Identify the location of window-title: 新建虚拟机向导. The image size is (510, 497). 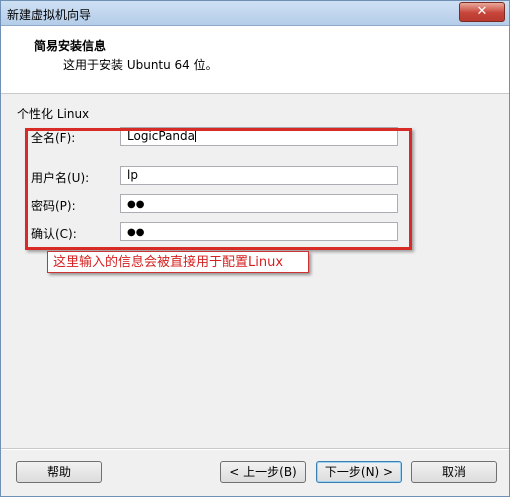
(49, 15).